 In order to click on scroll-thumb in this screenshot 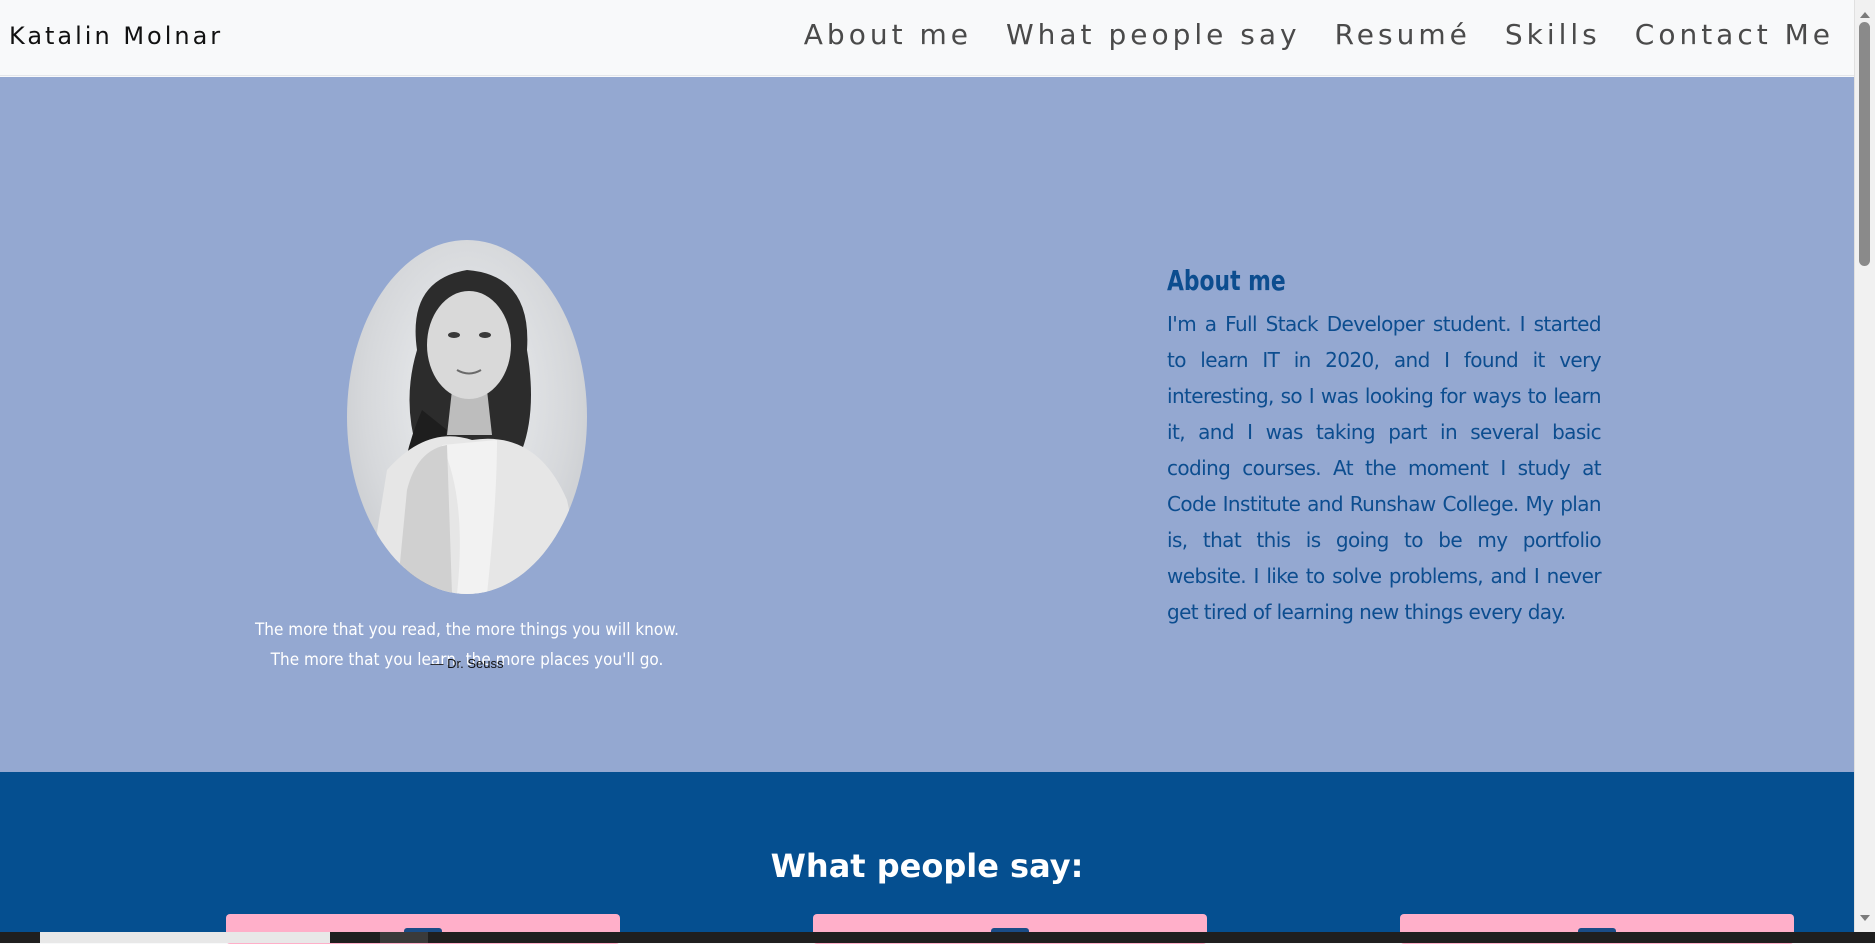, I will do `click(1864, 144)`.